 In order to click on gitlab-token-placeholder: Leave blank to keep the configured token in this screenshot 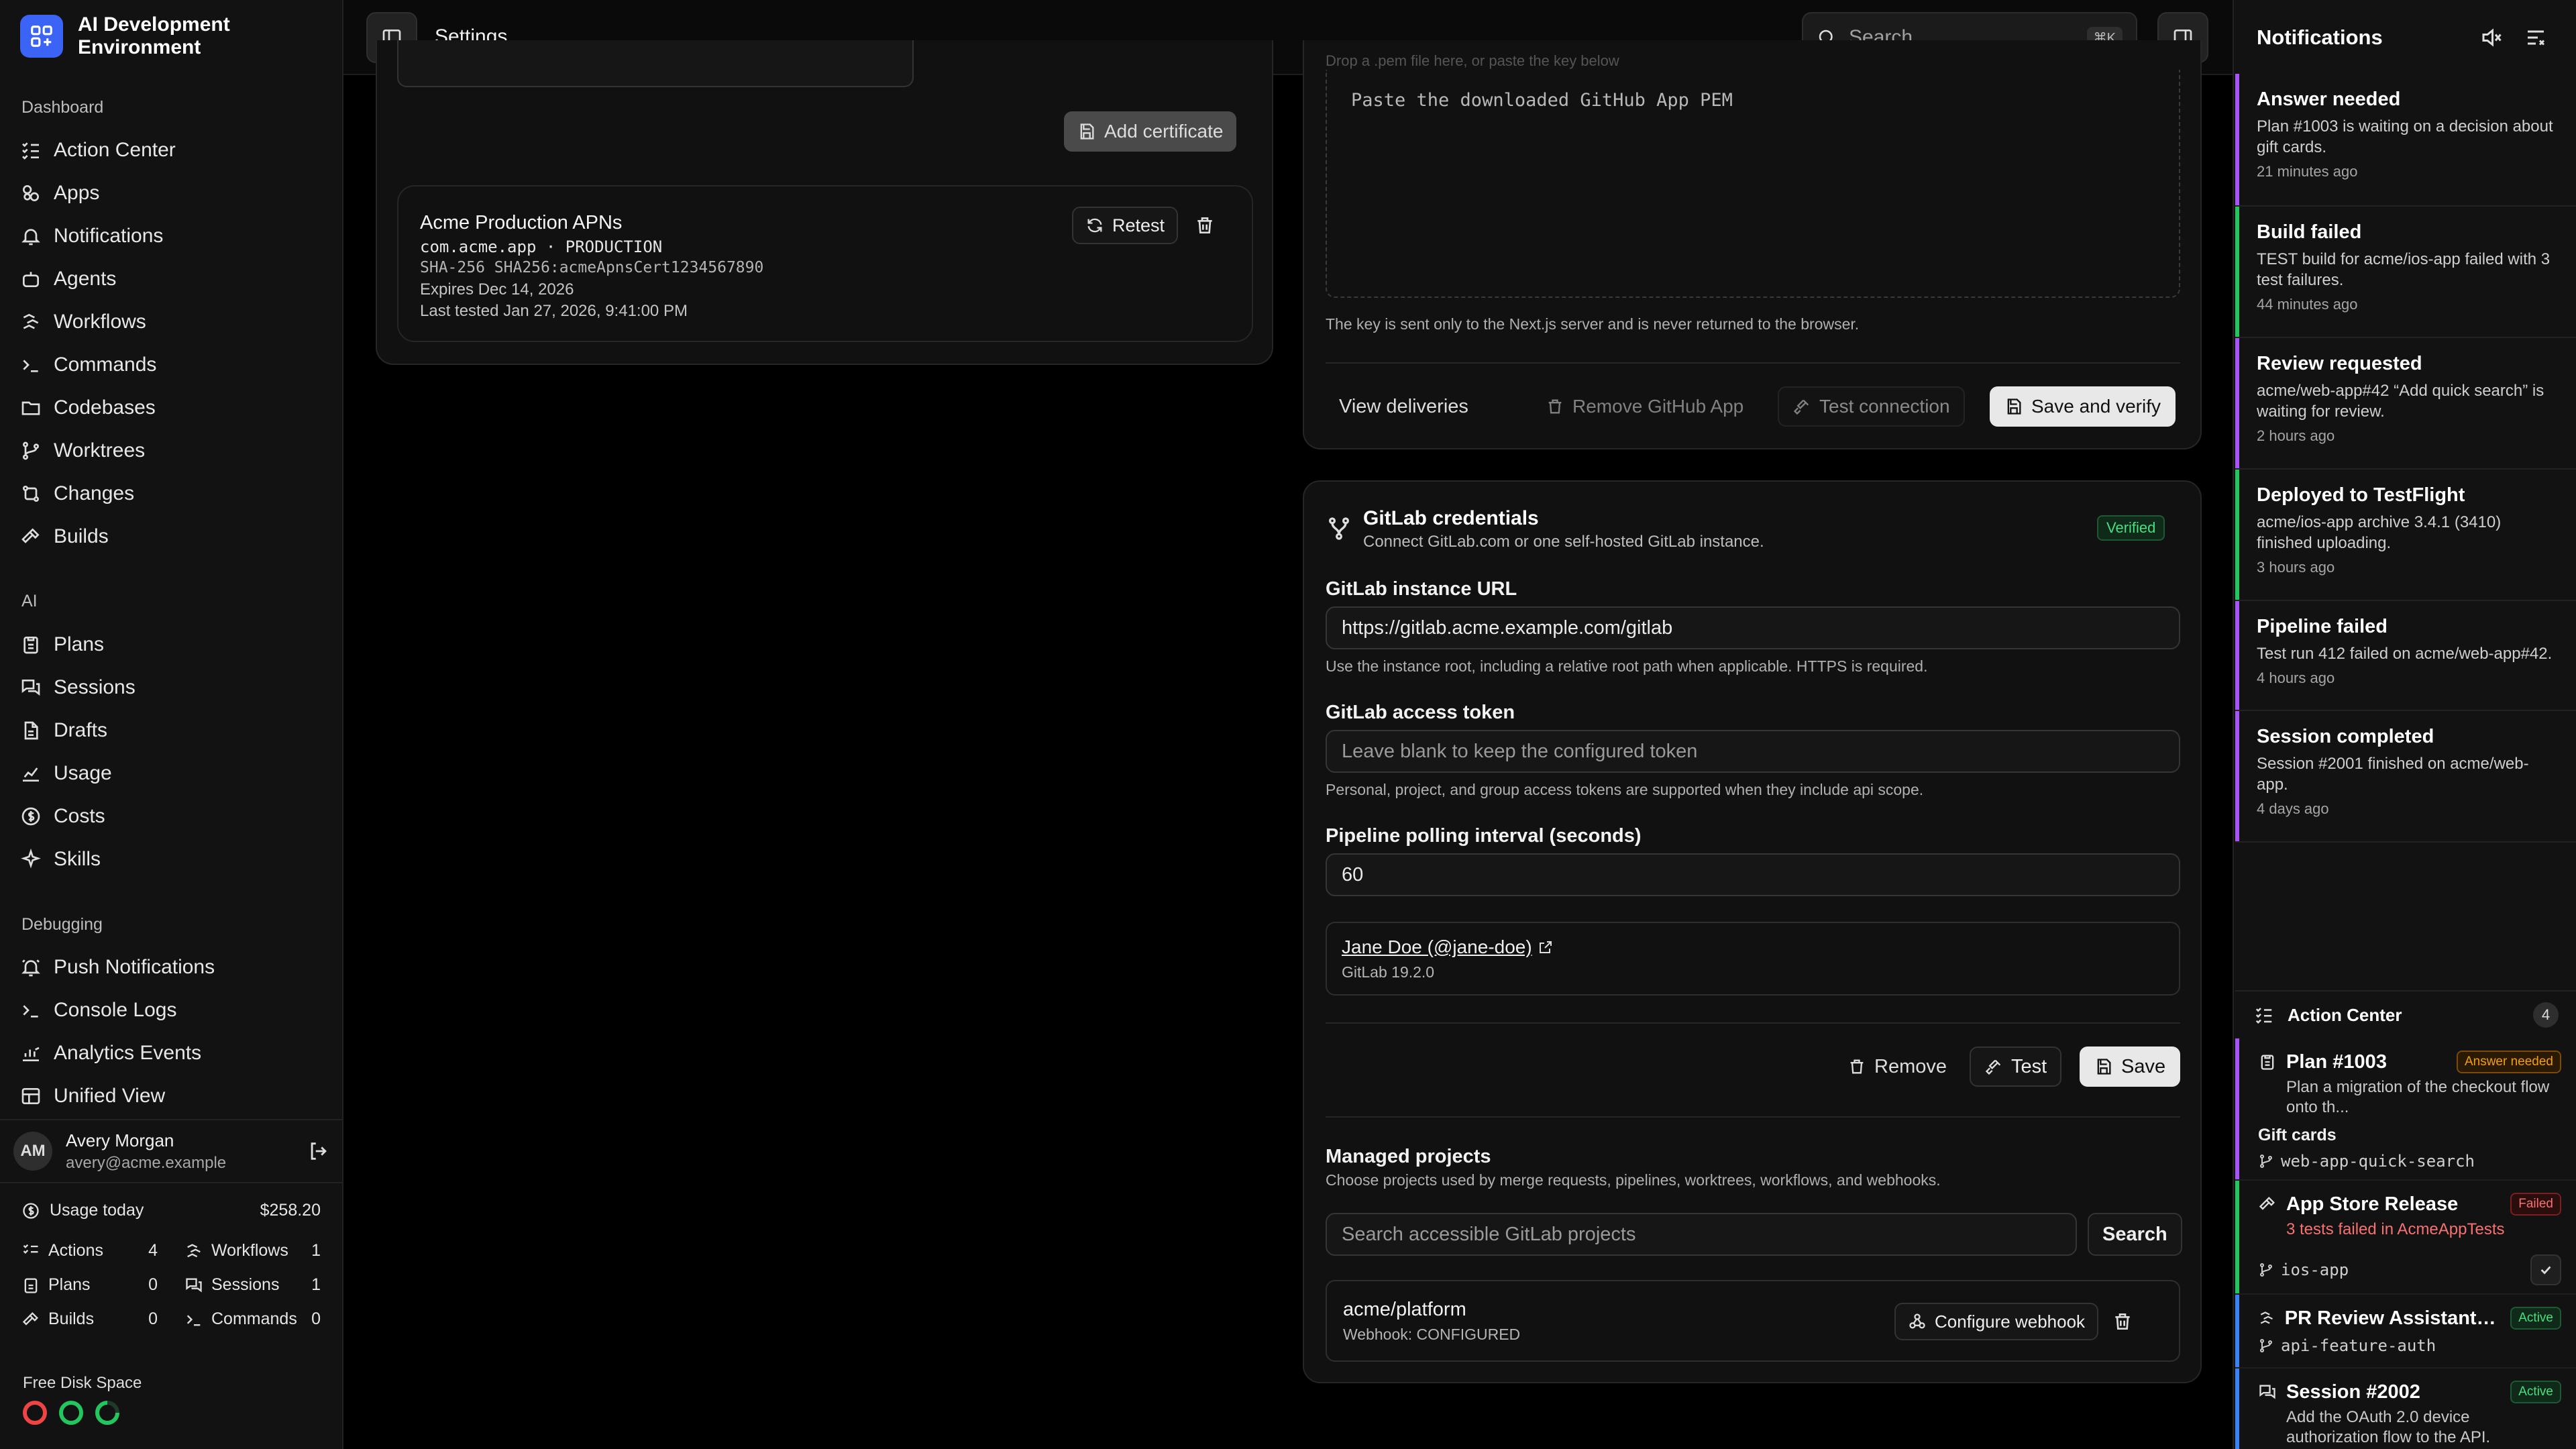, I will do `click(1520, 751)`.